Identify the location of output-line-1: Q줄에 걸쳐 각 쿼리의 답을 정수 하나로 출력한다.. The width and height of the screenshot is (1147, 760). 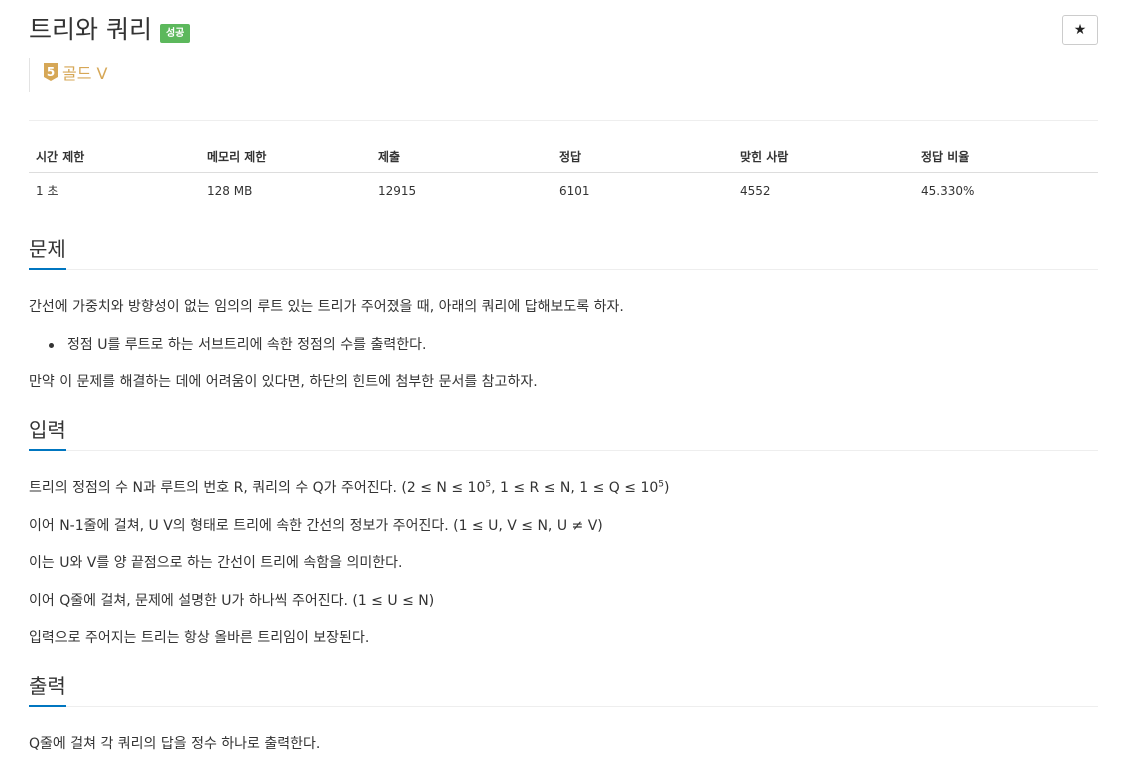
(175, 744).